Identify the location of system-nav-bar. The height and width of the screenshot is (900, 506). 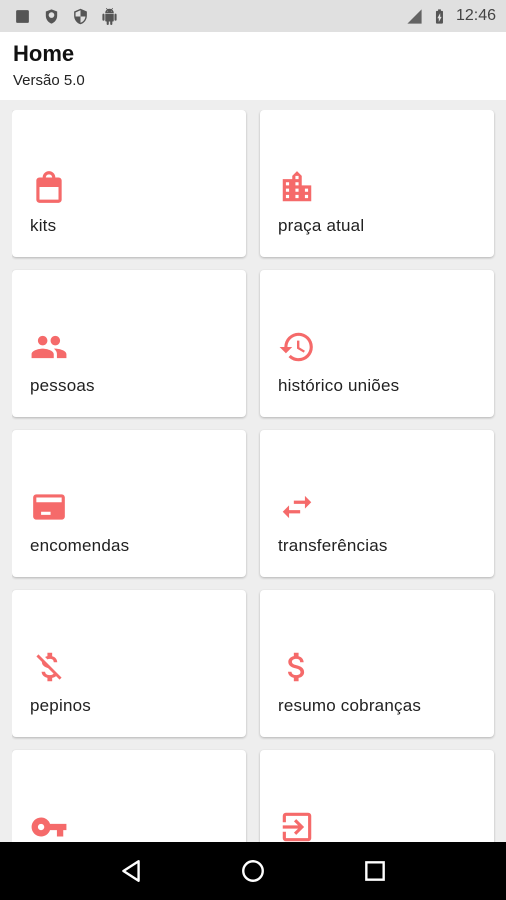
(253, 871).